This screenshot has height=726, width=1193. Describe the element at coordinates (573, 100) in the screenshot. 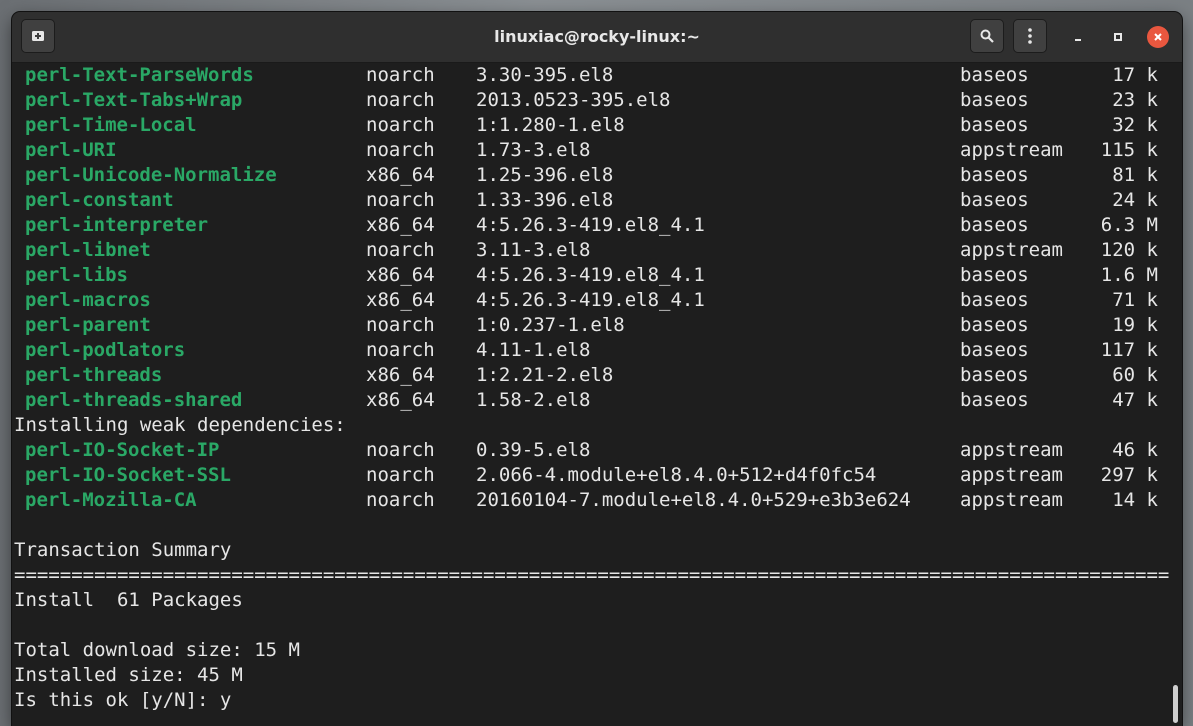

I see `package-version: 2013.0523-395.el8` at that location.